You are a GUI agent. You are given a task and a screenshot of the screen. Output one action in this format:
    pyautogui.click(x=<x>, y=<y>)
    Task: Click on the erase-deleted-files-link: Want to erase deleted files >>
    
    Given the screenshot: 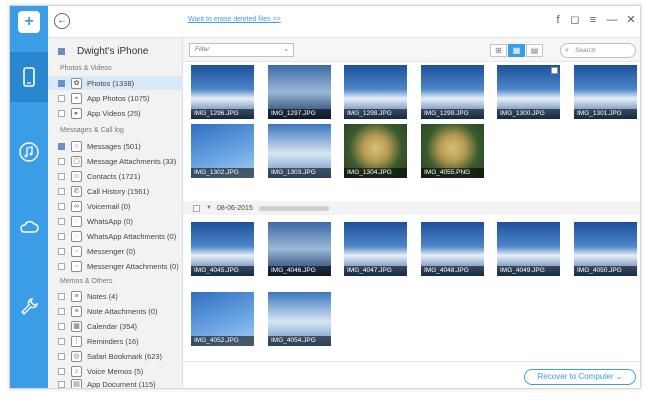 What is the action you would take?
    pyautogui.click(x=234, y=19)
    